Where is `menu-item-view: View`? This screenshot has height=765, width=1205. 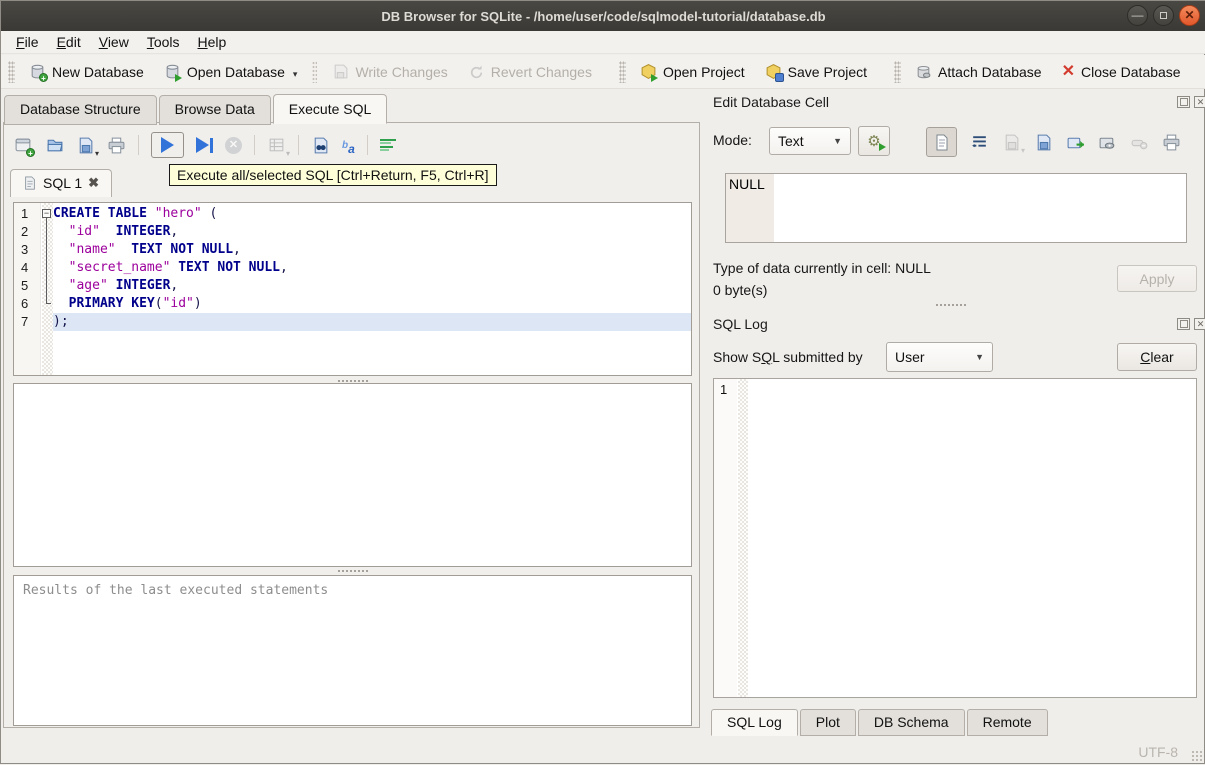 menu-item-view: View is located at coordinates (114, 42).